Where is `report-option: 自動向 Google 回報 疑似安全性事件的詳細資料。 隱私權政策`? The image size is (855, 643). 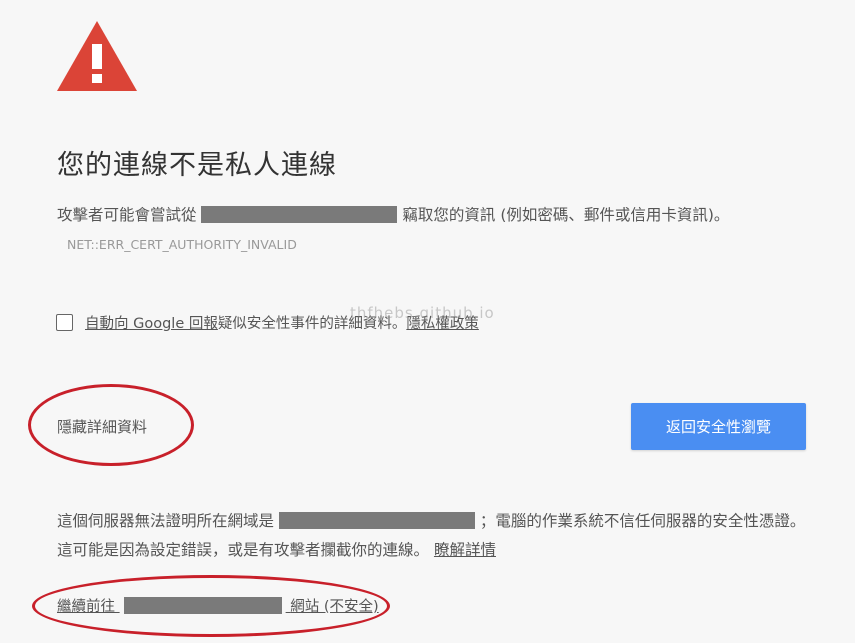
report-option: 自動向 Google 回報 疑似安全性事件的詳細資料。 隱私權政策 is located at coordinates (267, 322).